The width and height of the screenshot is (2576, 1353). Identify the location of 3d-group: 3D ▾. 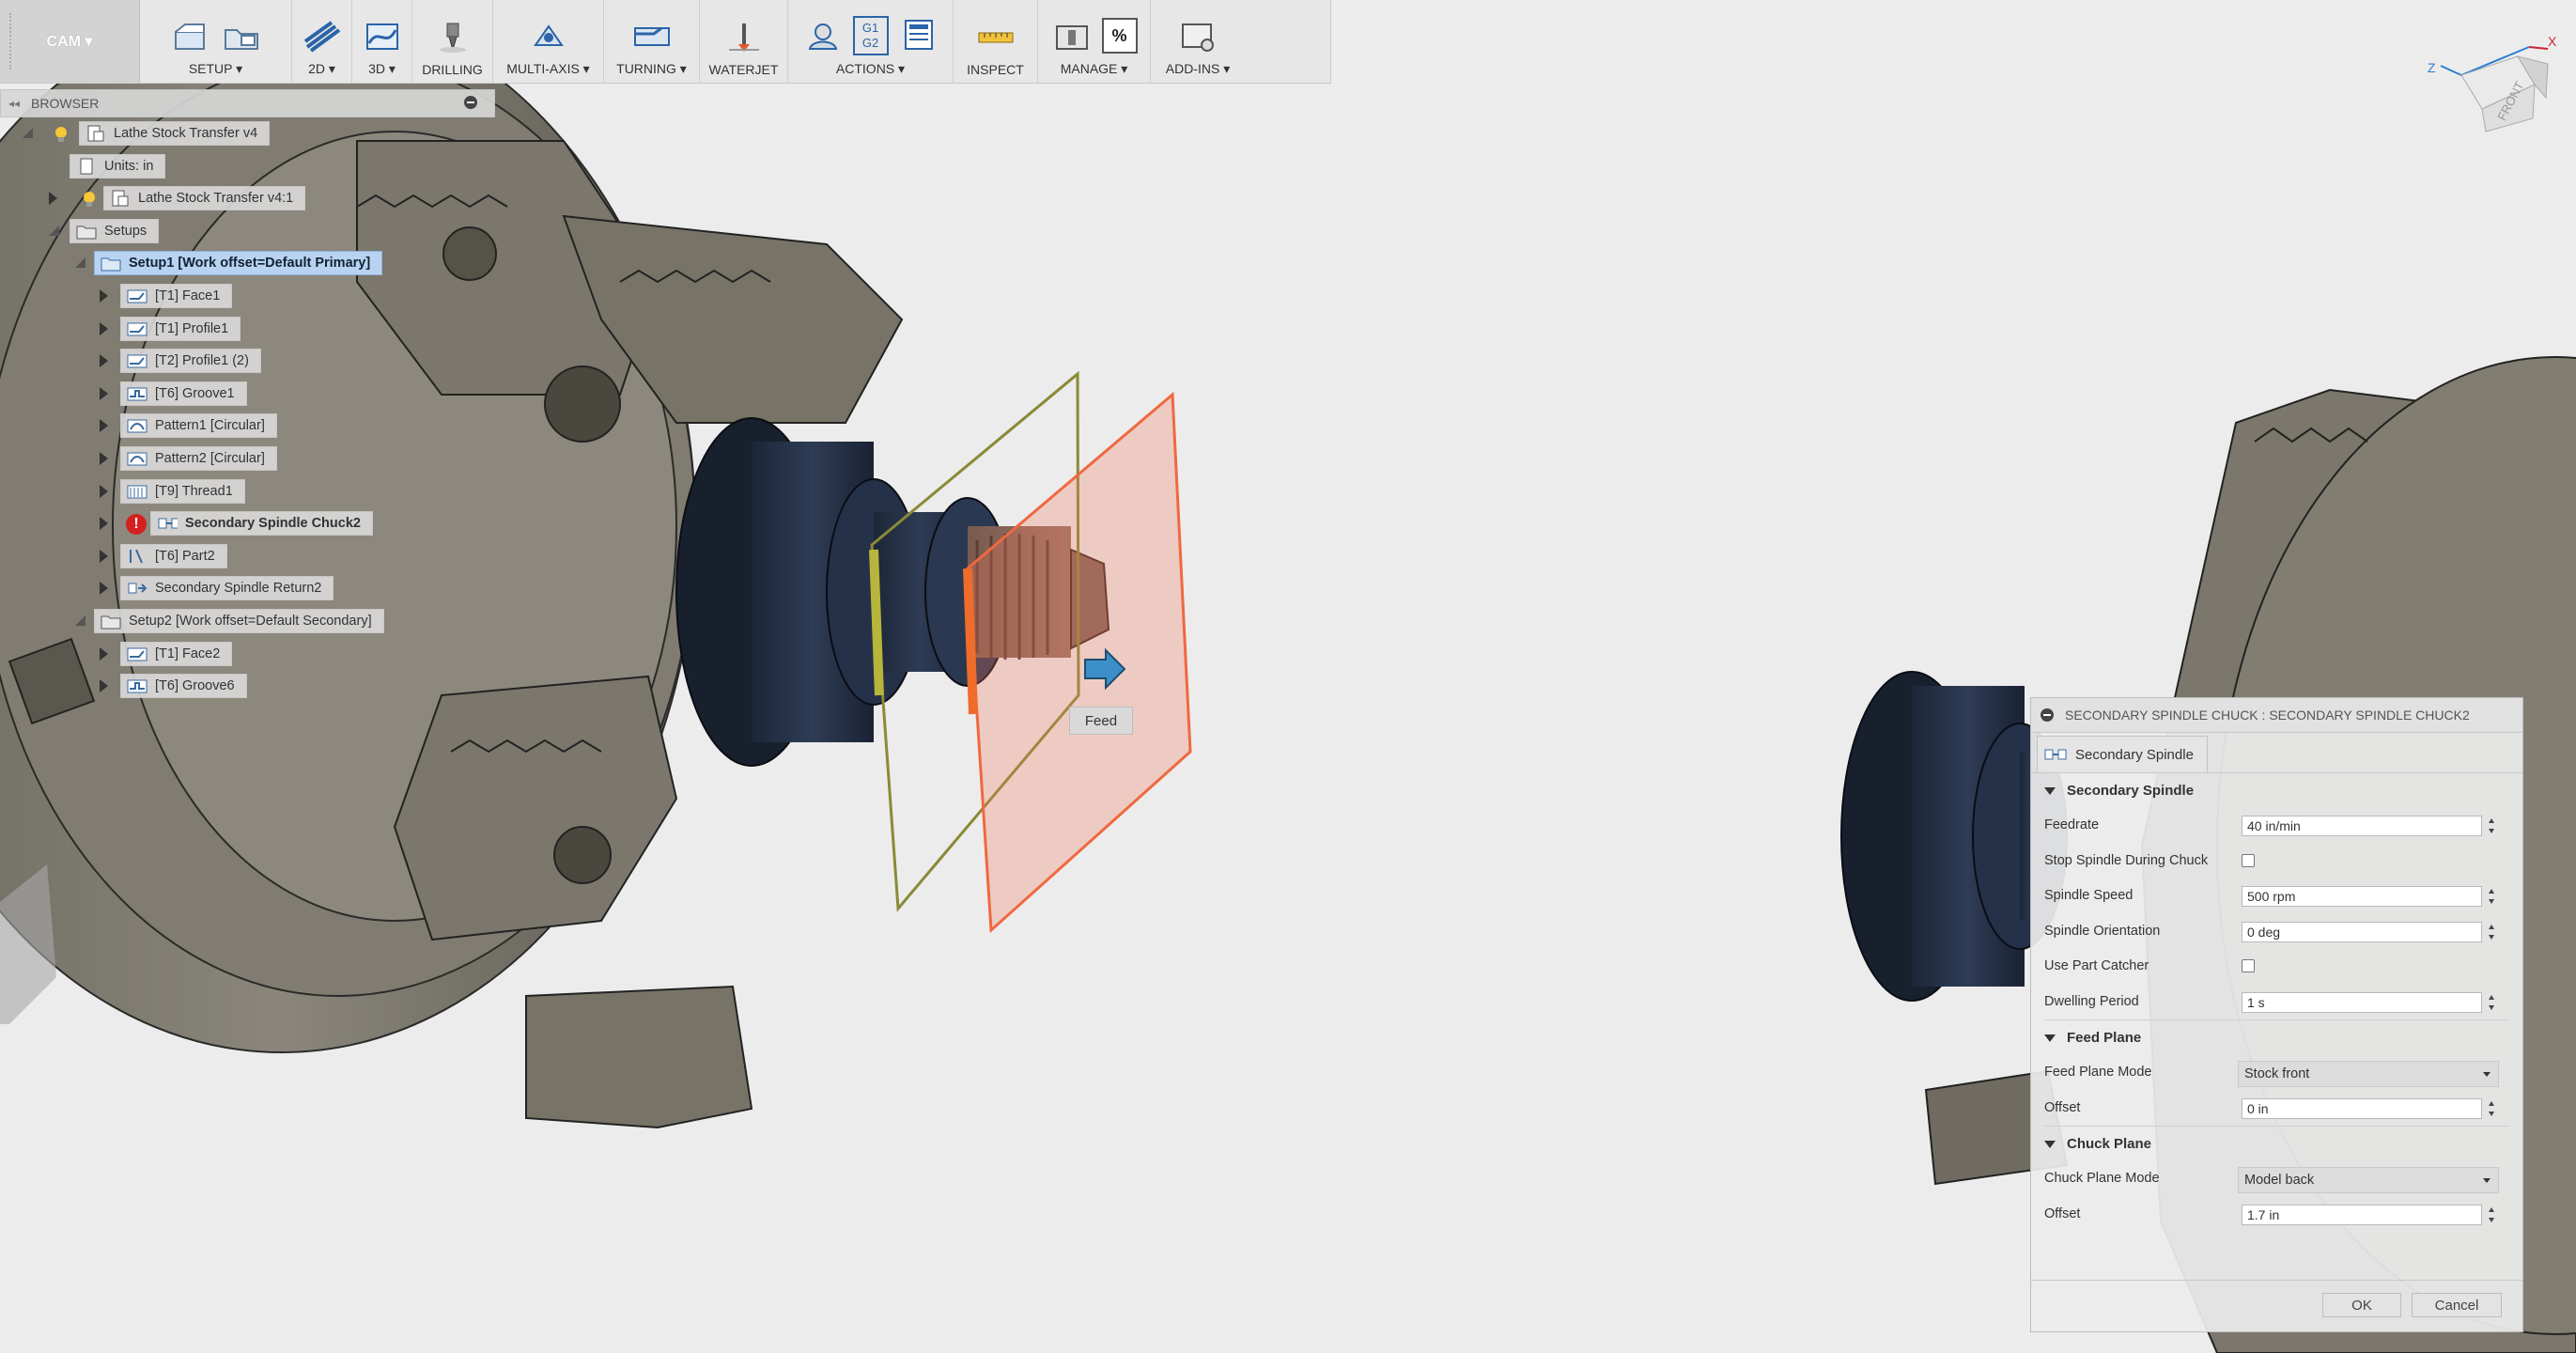
(382, 41).